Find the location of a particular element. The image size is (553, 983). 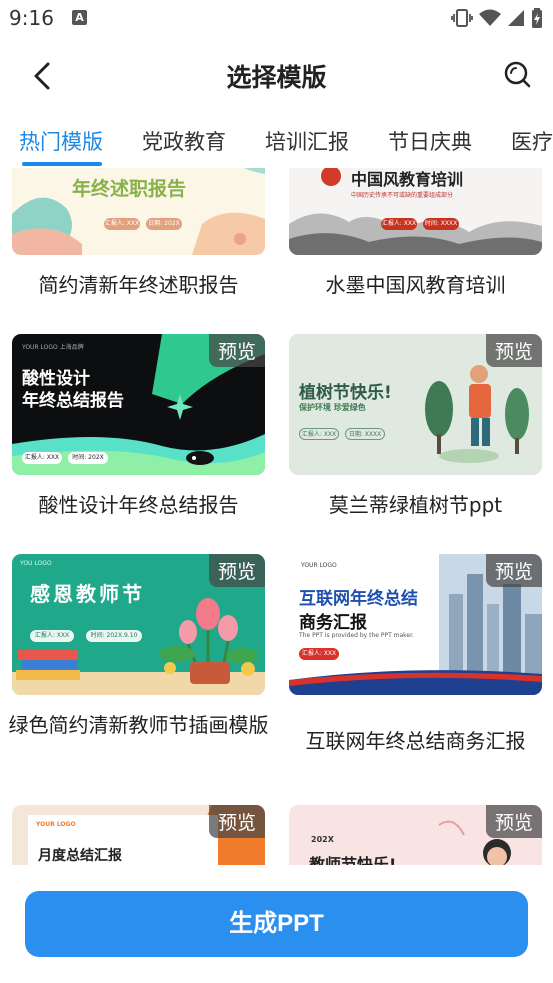

thumbnail-logo: YOU LOGO is located at coordinates (36, 563).